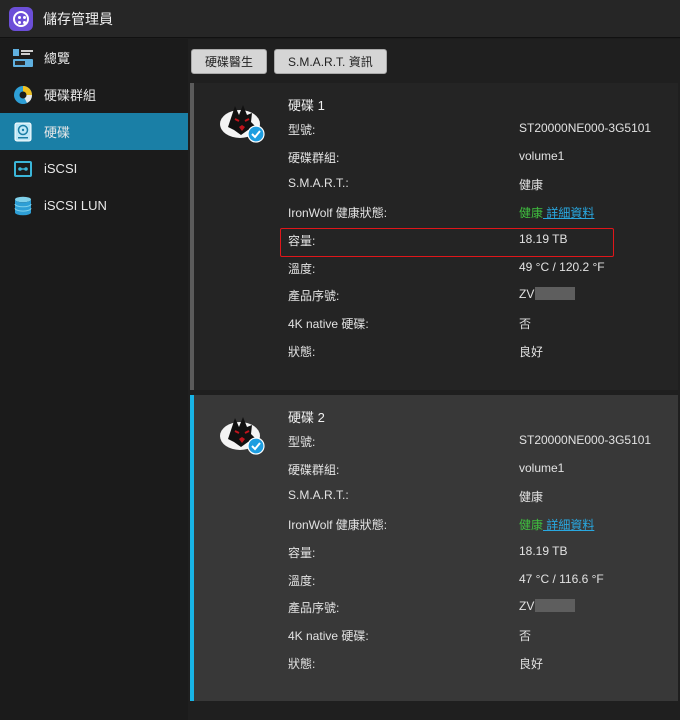 The width and height of the screenshot is (680, 720). Describe the element at coordinates (94, 168) in the screenshot. I see `sidebar-item-iscsi: iSCSI` at that location.